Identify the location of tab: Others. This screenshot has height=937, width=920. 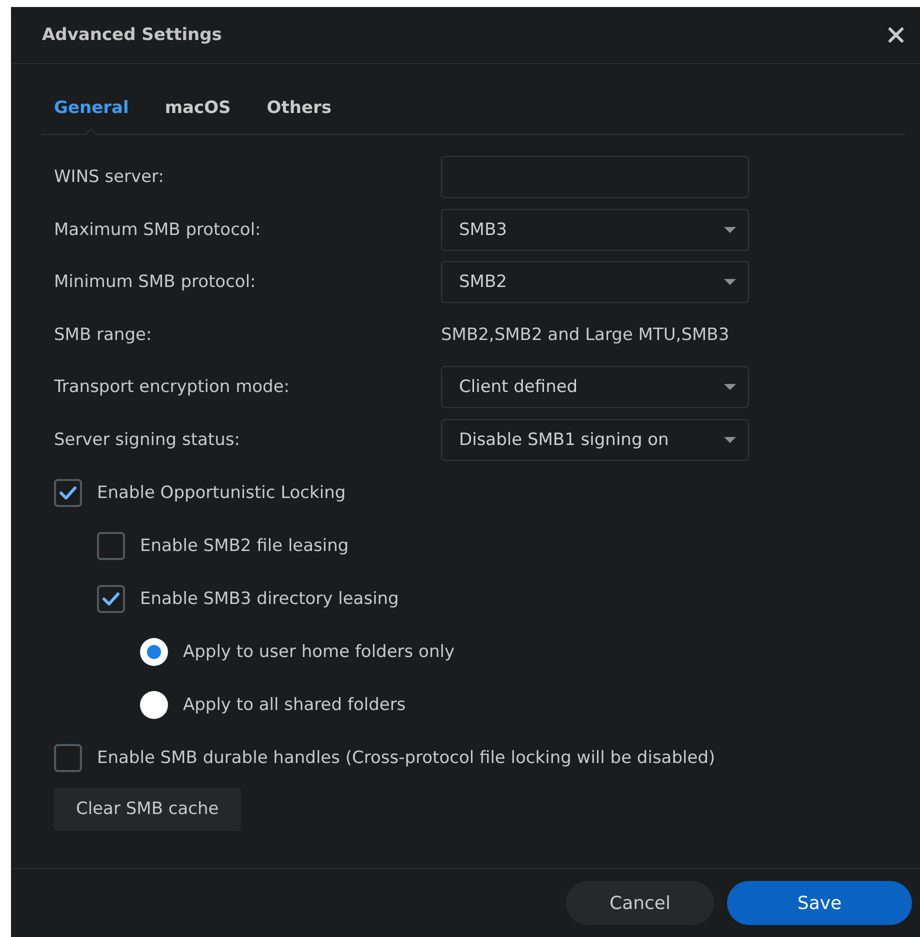
(299, 116).